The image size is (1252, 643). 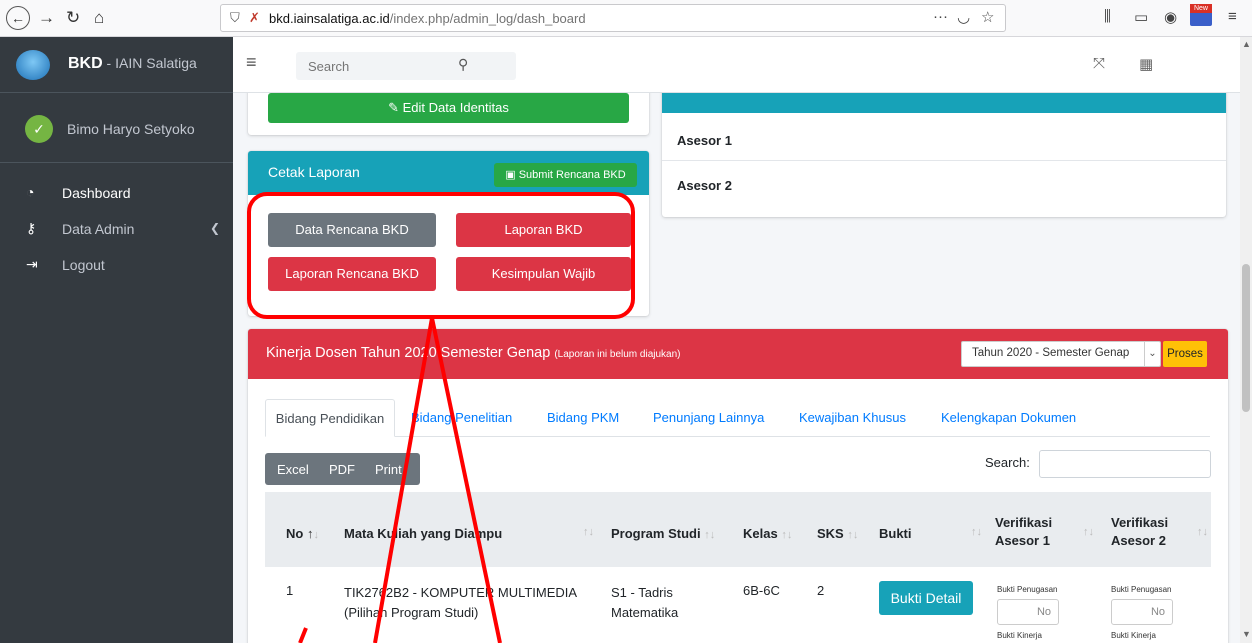 What do you see at coordinates (441, 255) in the screenshot?
I see `annotation-highlight-box` at bounding box center [441, 255].